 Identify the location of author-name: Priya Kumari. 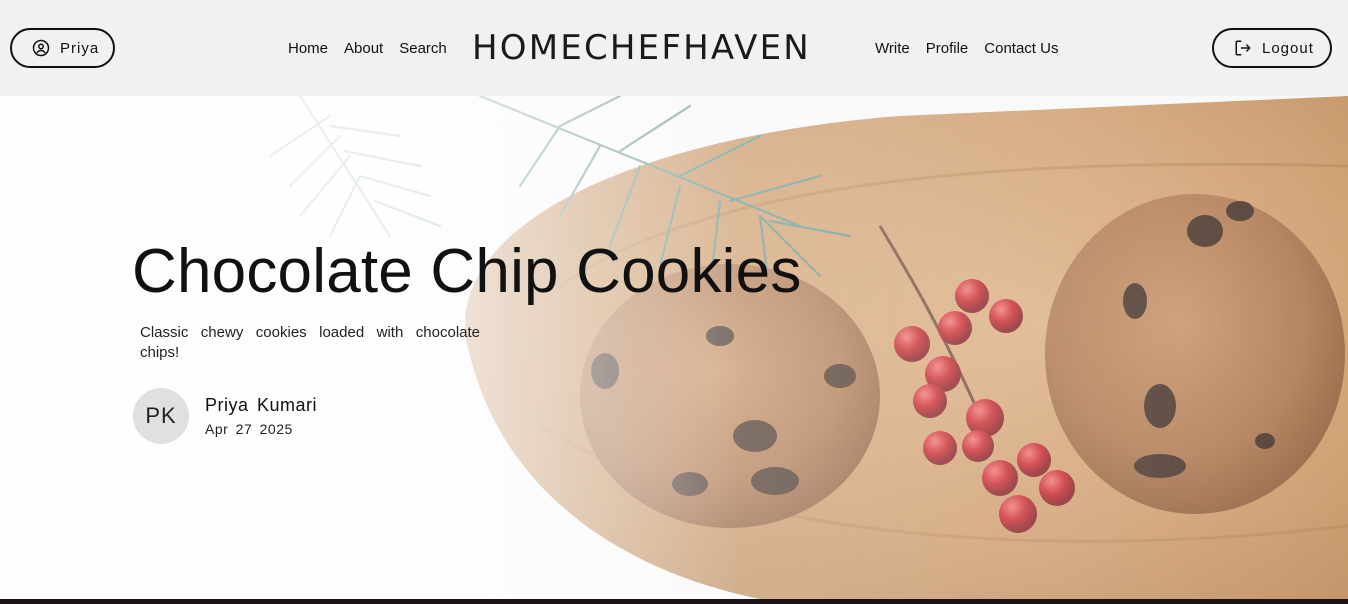
(261, 405).